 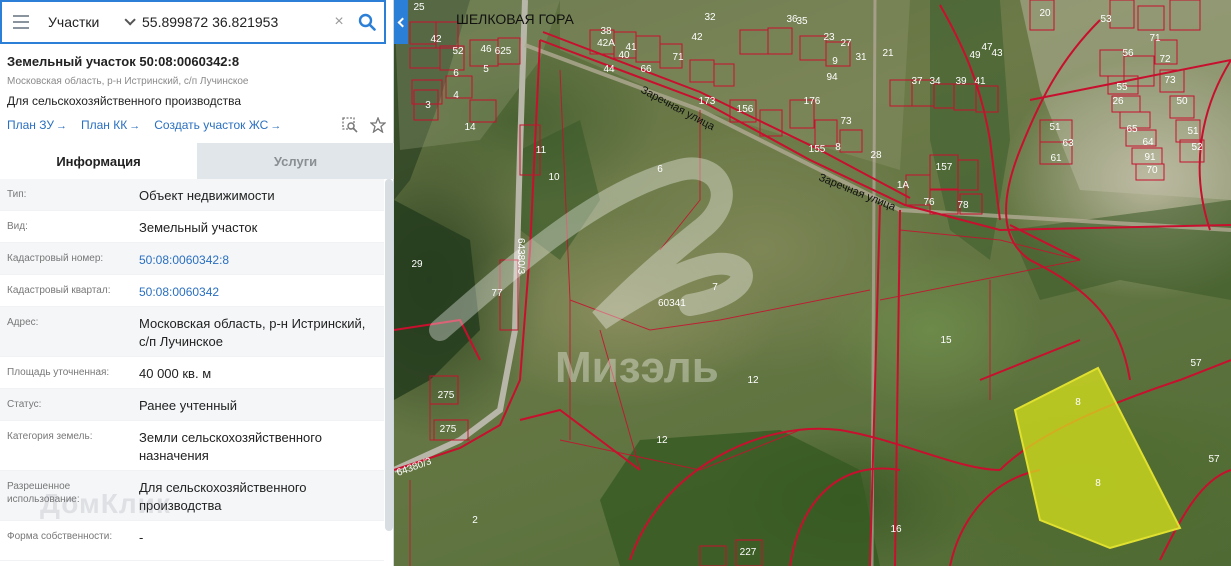 I want to click on cadastral-number-link: 50:08:0060342:8, so click(x=258, y=258).